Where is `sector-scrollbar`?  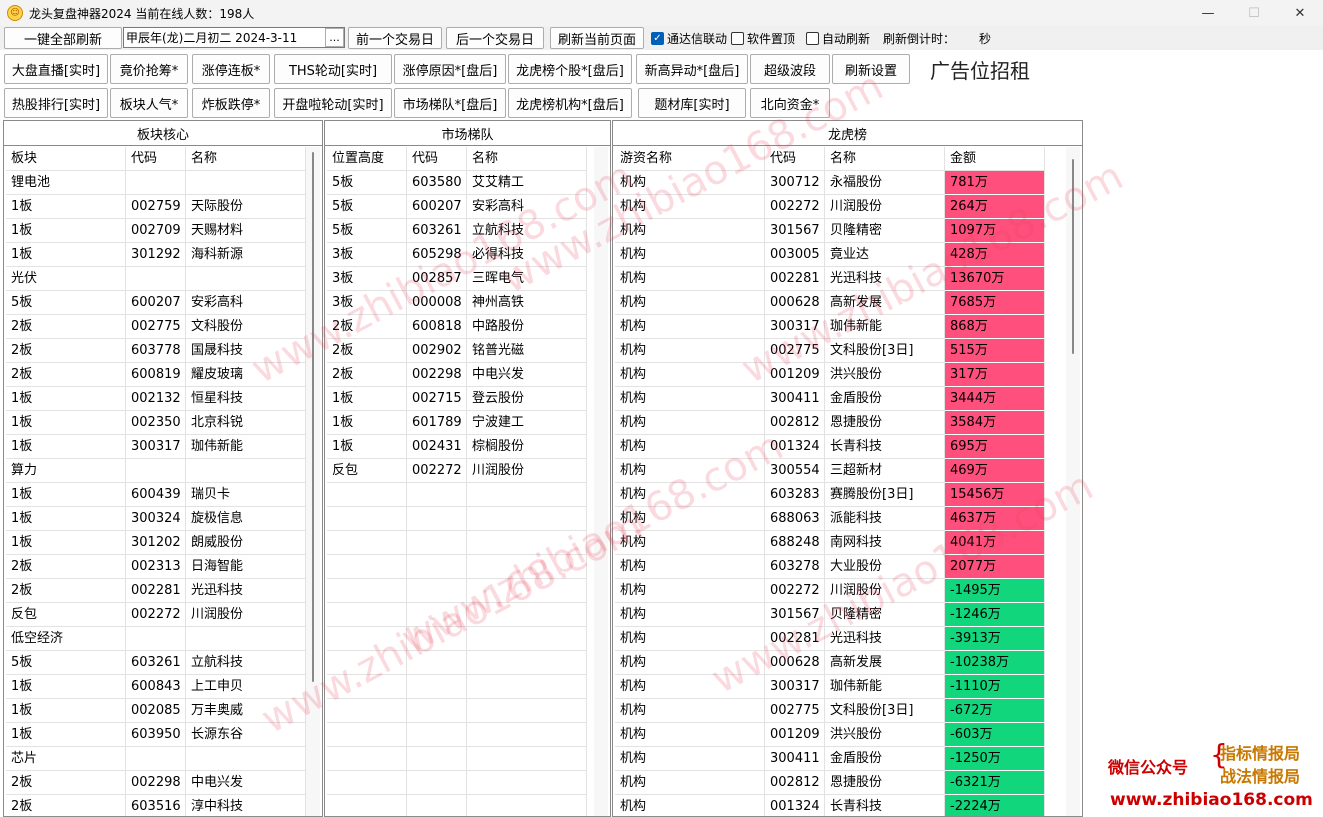
sector-scrollbar is located at coordinates (313, 481).